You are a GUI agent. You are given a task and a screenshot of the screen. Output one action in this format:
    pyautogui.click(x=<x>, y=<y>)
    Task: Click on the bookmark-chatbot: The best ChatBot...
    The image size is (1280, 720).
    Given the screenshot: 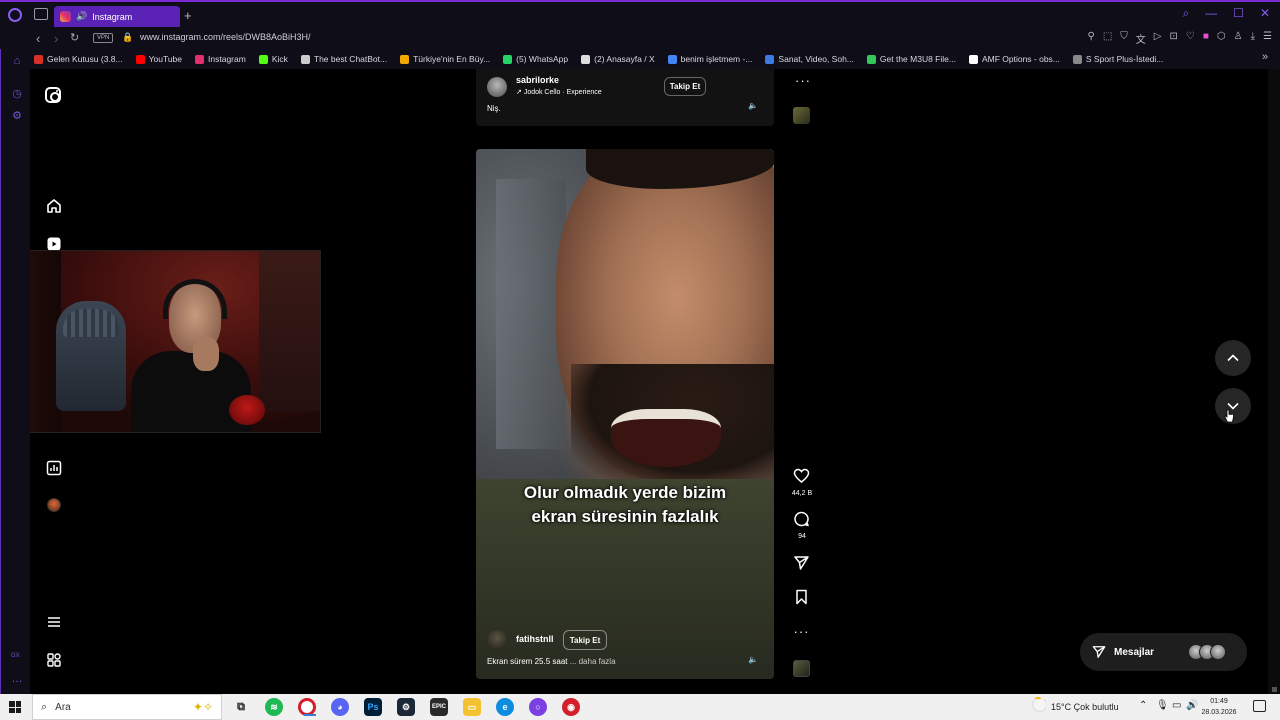 What is the action you would take?
    pyautogui.click(x=343, y=59)
    